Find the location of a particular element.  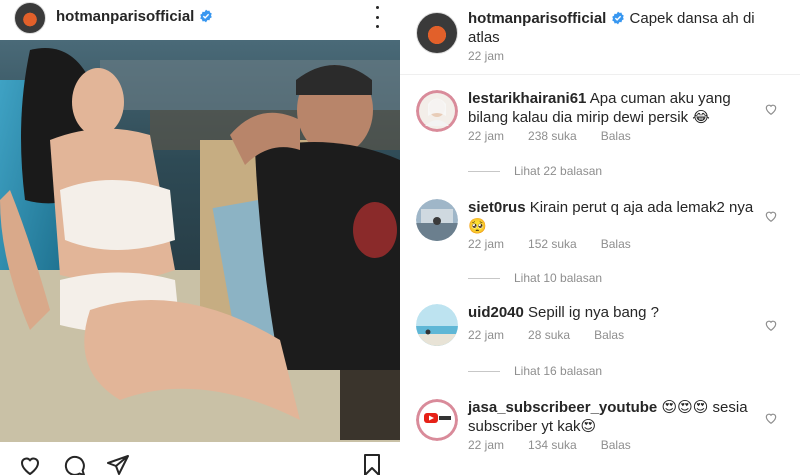

comment-meta: 22 jam 28 suka Balas is located at coordinates (558, 335).